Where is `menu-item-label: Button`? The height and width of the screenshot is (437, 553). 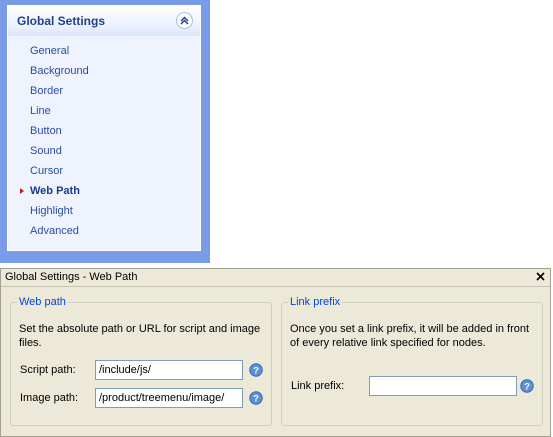 menu-item-label: Button is located at coordinates (46, 131).